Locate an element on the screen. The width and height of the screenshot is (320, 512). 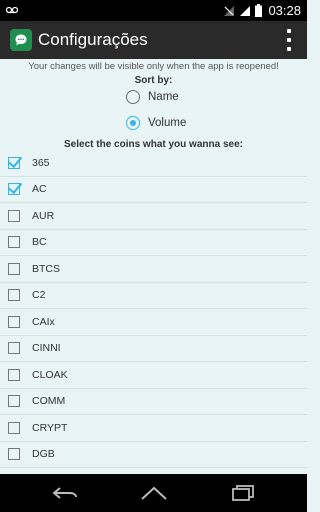
coin-label: CLOAK is located at coordinates (50, 374).